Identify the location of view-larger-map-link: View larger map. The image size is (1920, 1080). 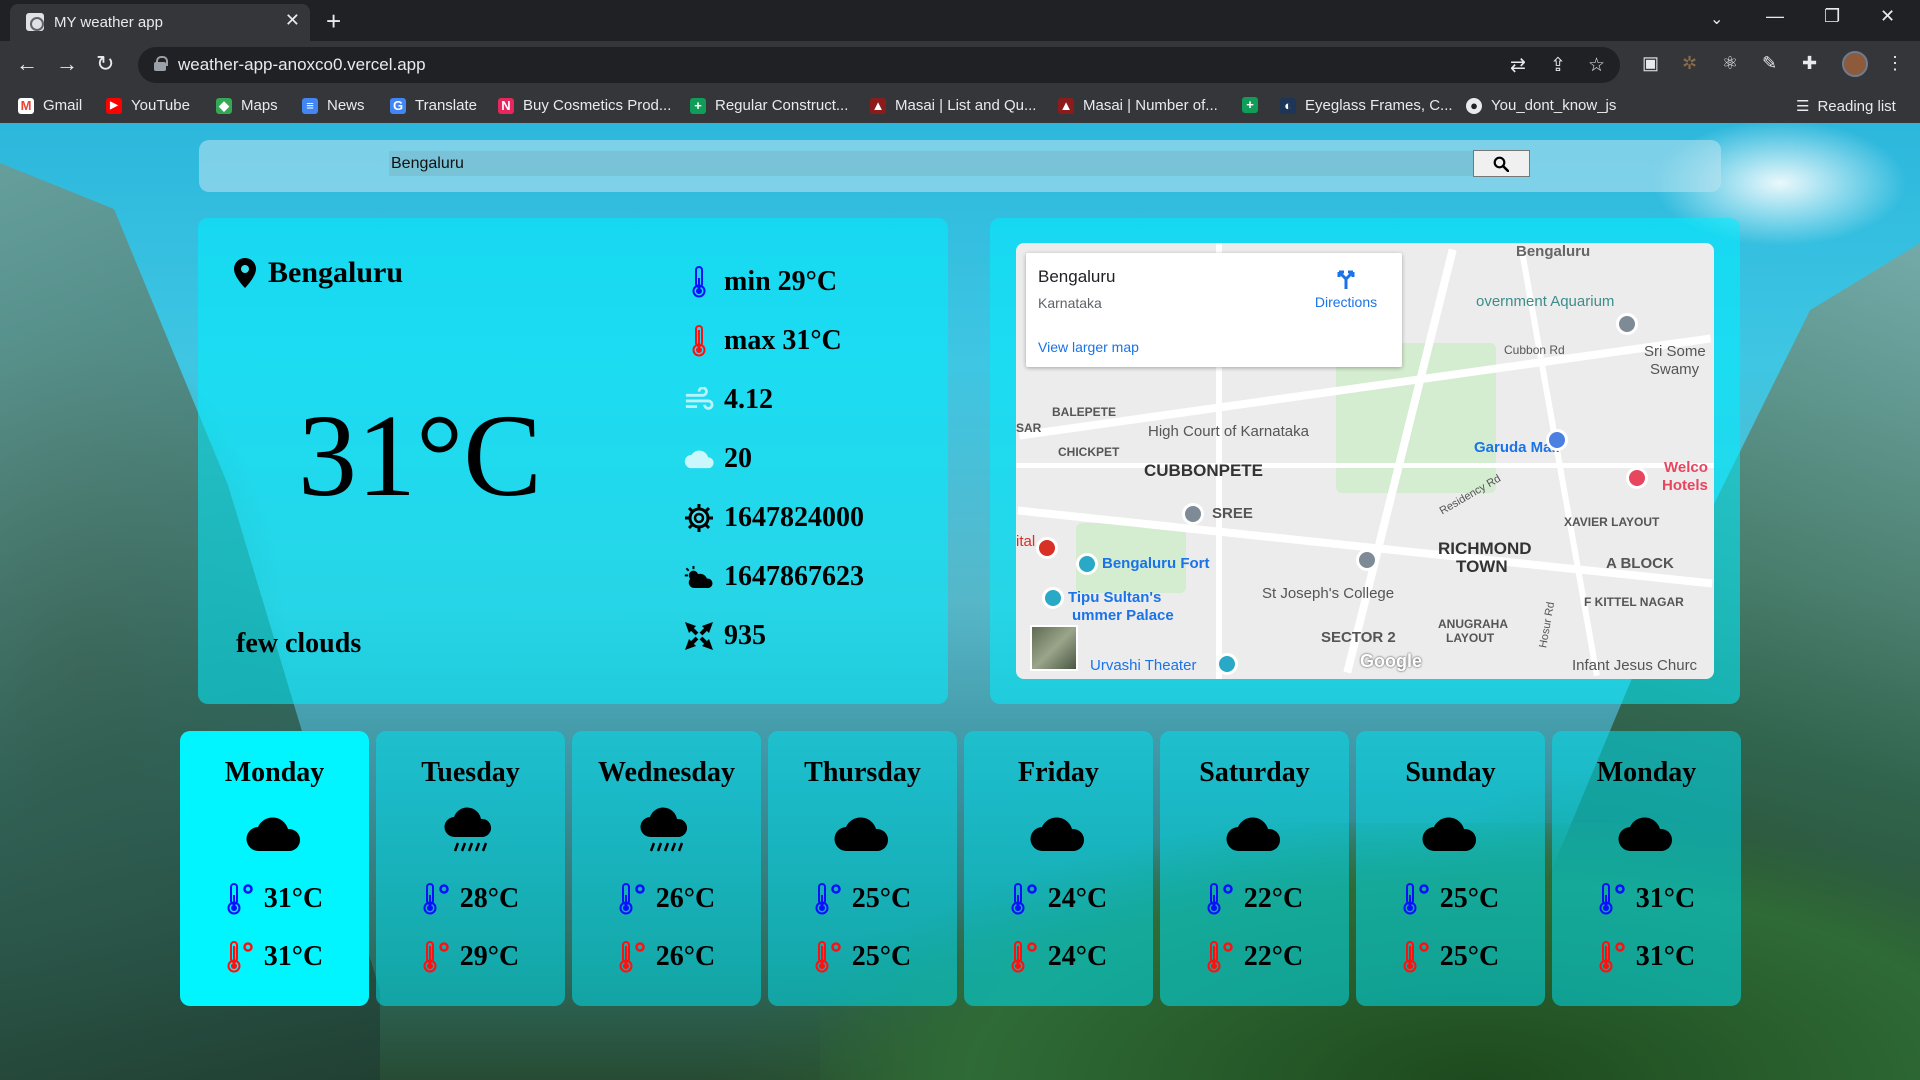
(1088, 347).